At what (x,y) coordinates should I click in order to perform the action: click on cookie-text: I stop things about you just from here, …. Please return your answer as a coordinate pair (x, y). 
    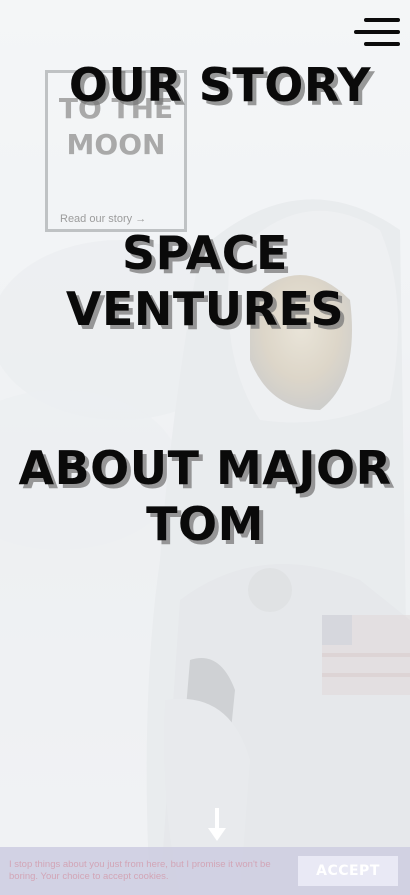
    Looking at the image, I should click on (140, 870).